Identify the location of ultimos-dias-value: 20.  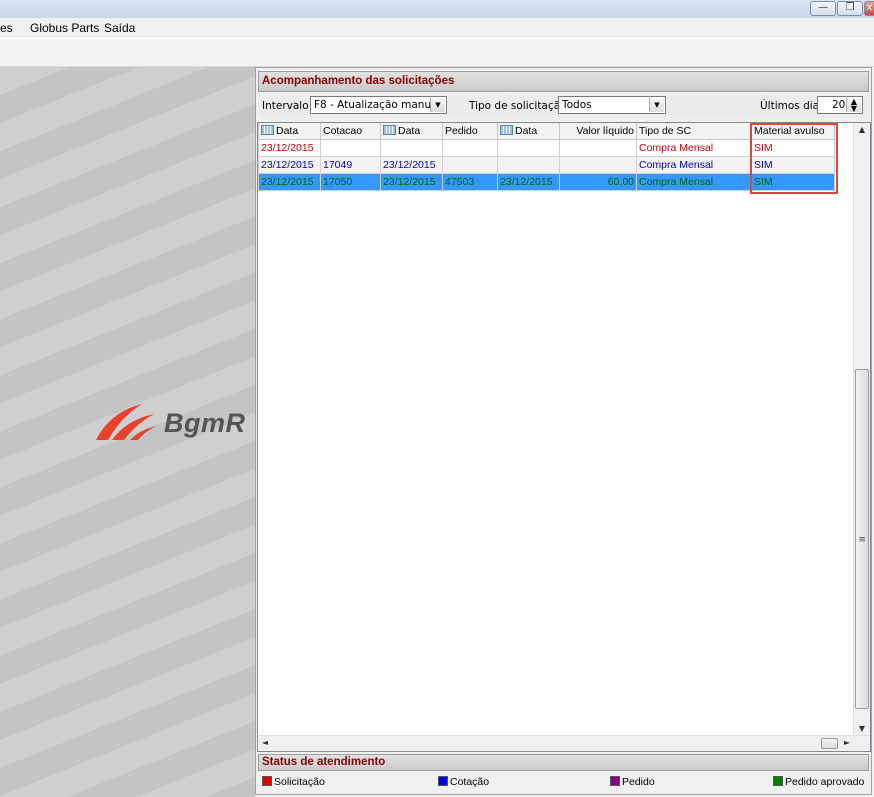
(839, 105).